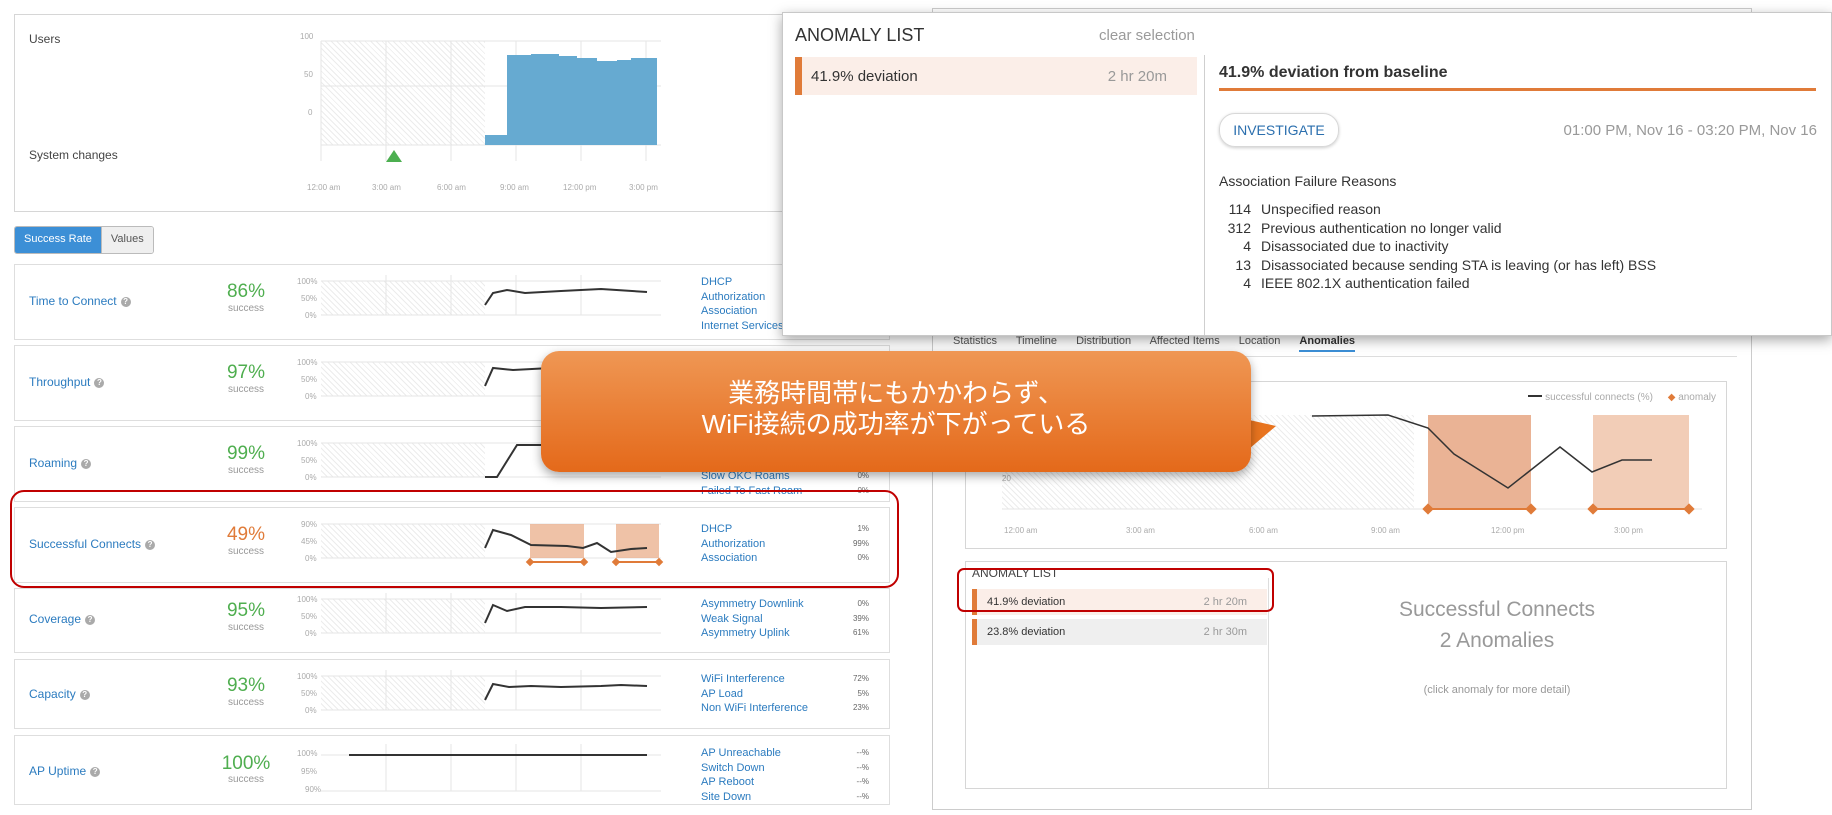 This screenshot has width=1832, height=815. What do you see at coordinates (863, 693) in the screenshot?
I see `reason-value: 5%` at bounding box center [863, 693].